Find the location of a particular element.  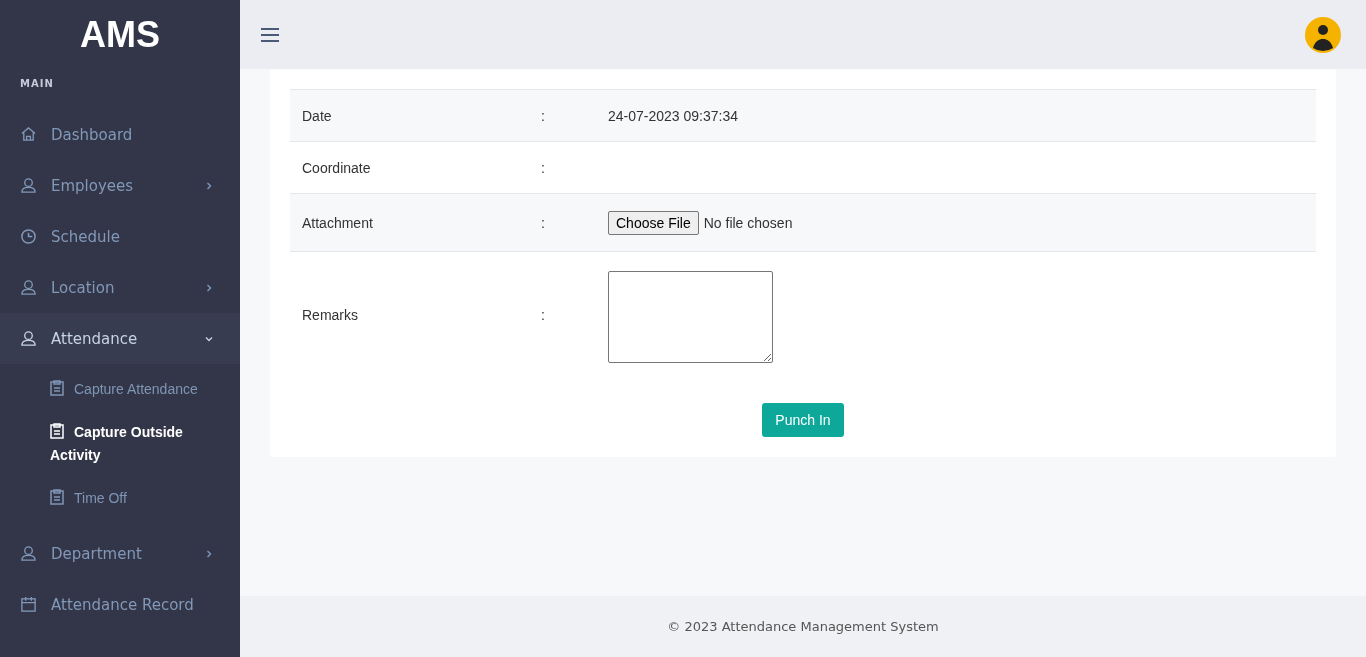

sidebar-item: Dashboard is located at coordinates (120, 134).